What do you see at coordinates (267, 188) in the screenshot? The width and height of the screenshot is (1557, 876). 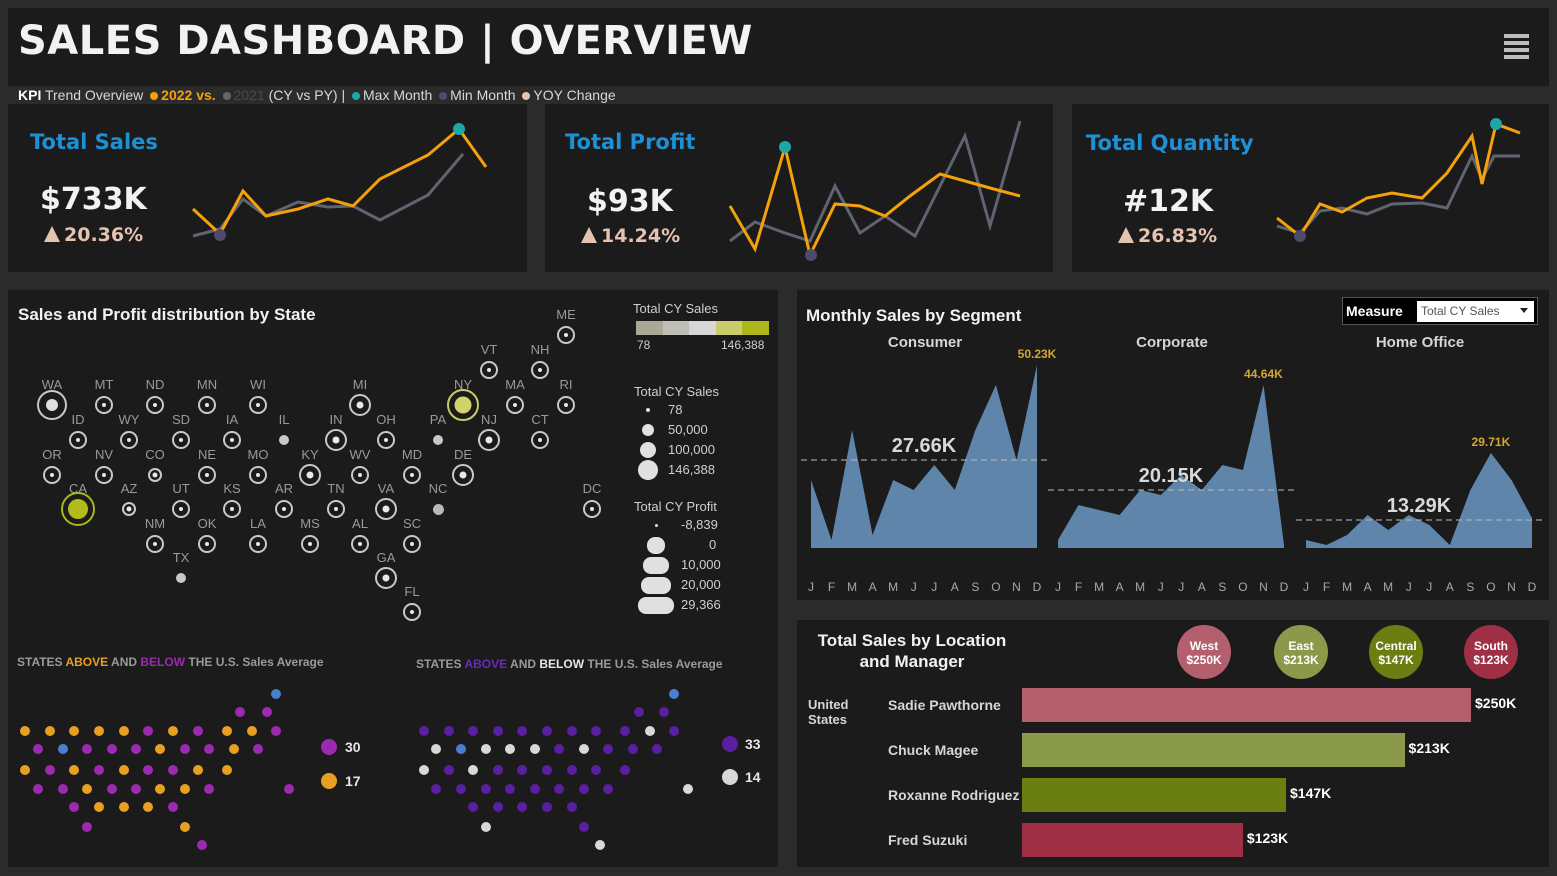 I see `kpi-card-sales: Total Sales $733K 20.36%` at bounding box center [267, 188].